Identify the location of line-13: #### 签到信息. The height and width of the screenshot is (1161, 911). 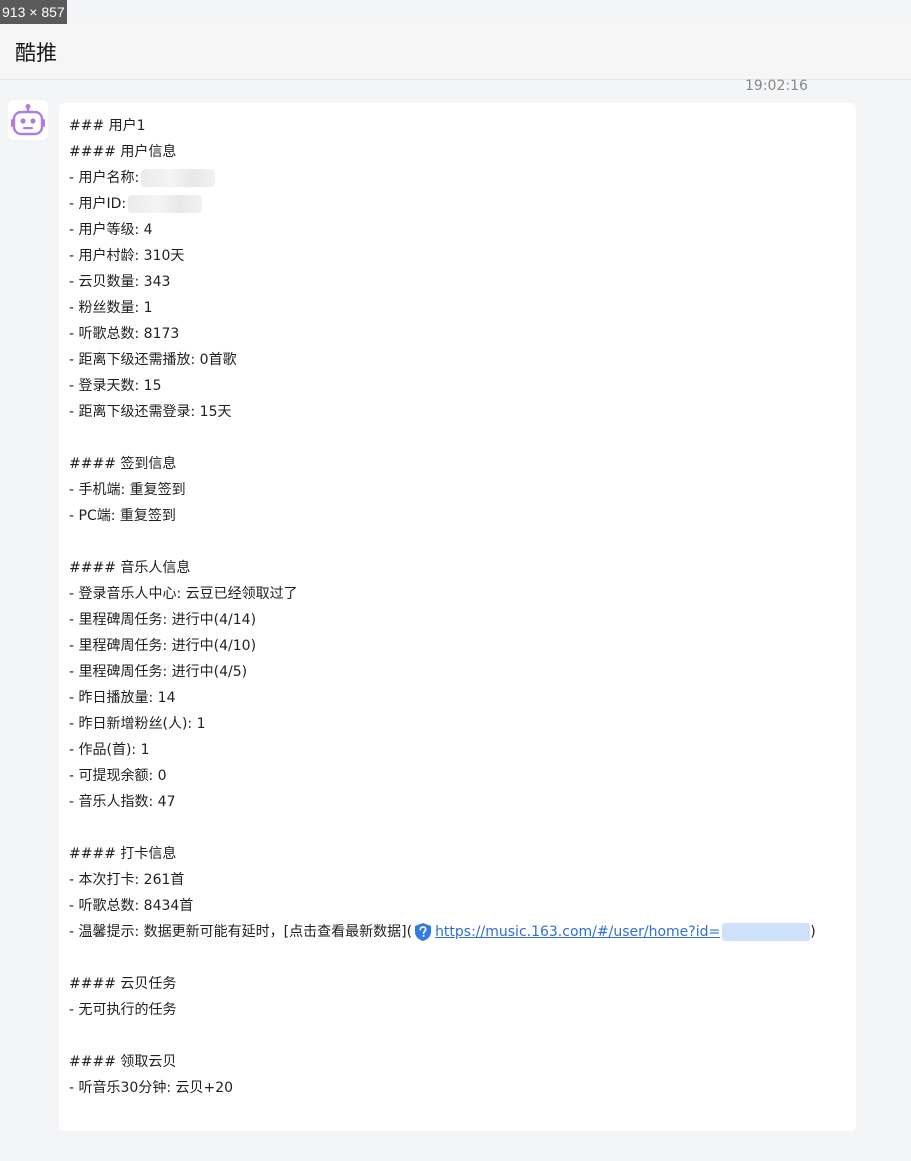
(123, 464).